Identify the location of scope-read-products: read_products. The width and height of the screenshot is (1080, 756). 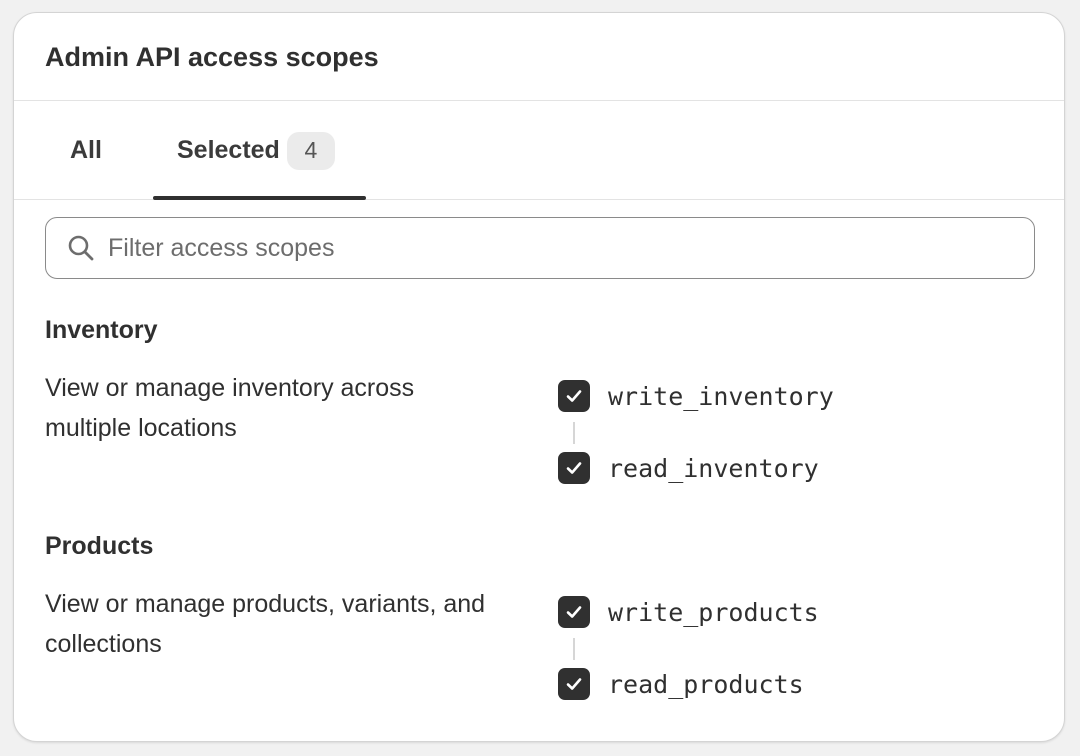
(681, 684).